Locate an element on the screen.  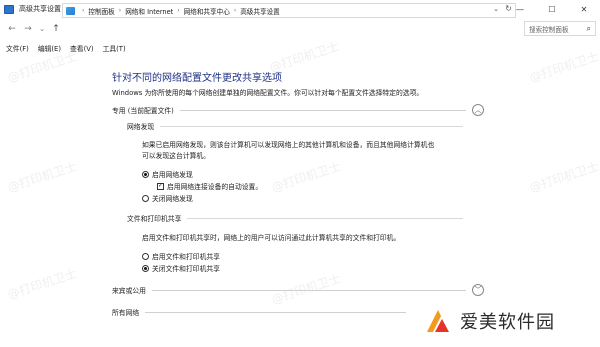
network-discovery-on-option: 启用网络发现 is located at coordinates (167, 174).